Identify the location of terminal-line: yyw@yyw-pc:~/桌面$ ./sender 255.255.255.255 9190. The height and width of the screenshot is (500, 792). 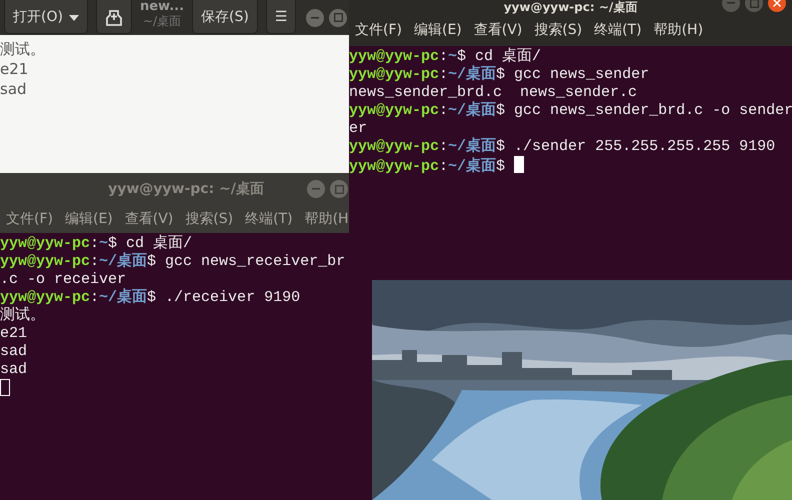
(562, 147).